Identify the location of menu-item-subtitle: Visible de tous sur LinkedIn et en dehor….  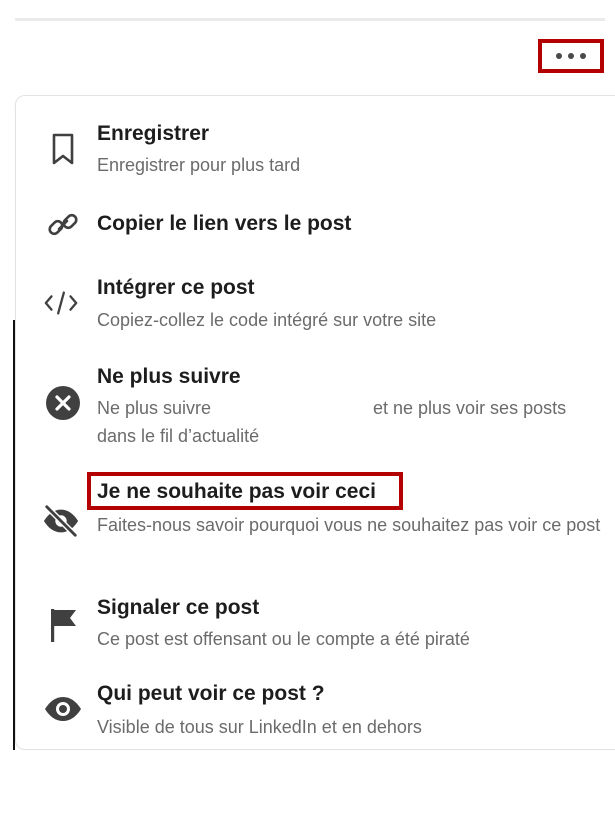
(259, 727).